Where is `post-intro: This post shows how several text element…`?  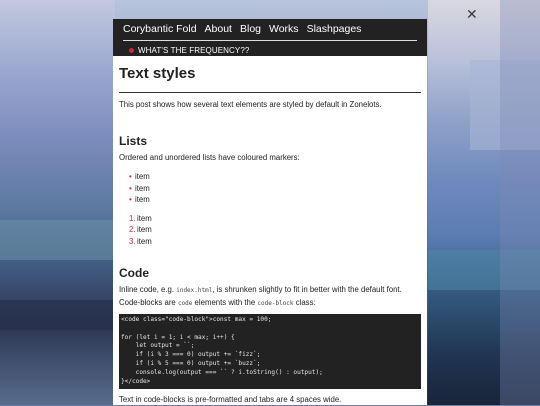 post-intro: This post shows how several text element… is located at coordinates (250, 104).